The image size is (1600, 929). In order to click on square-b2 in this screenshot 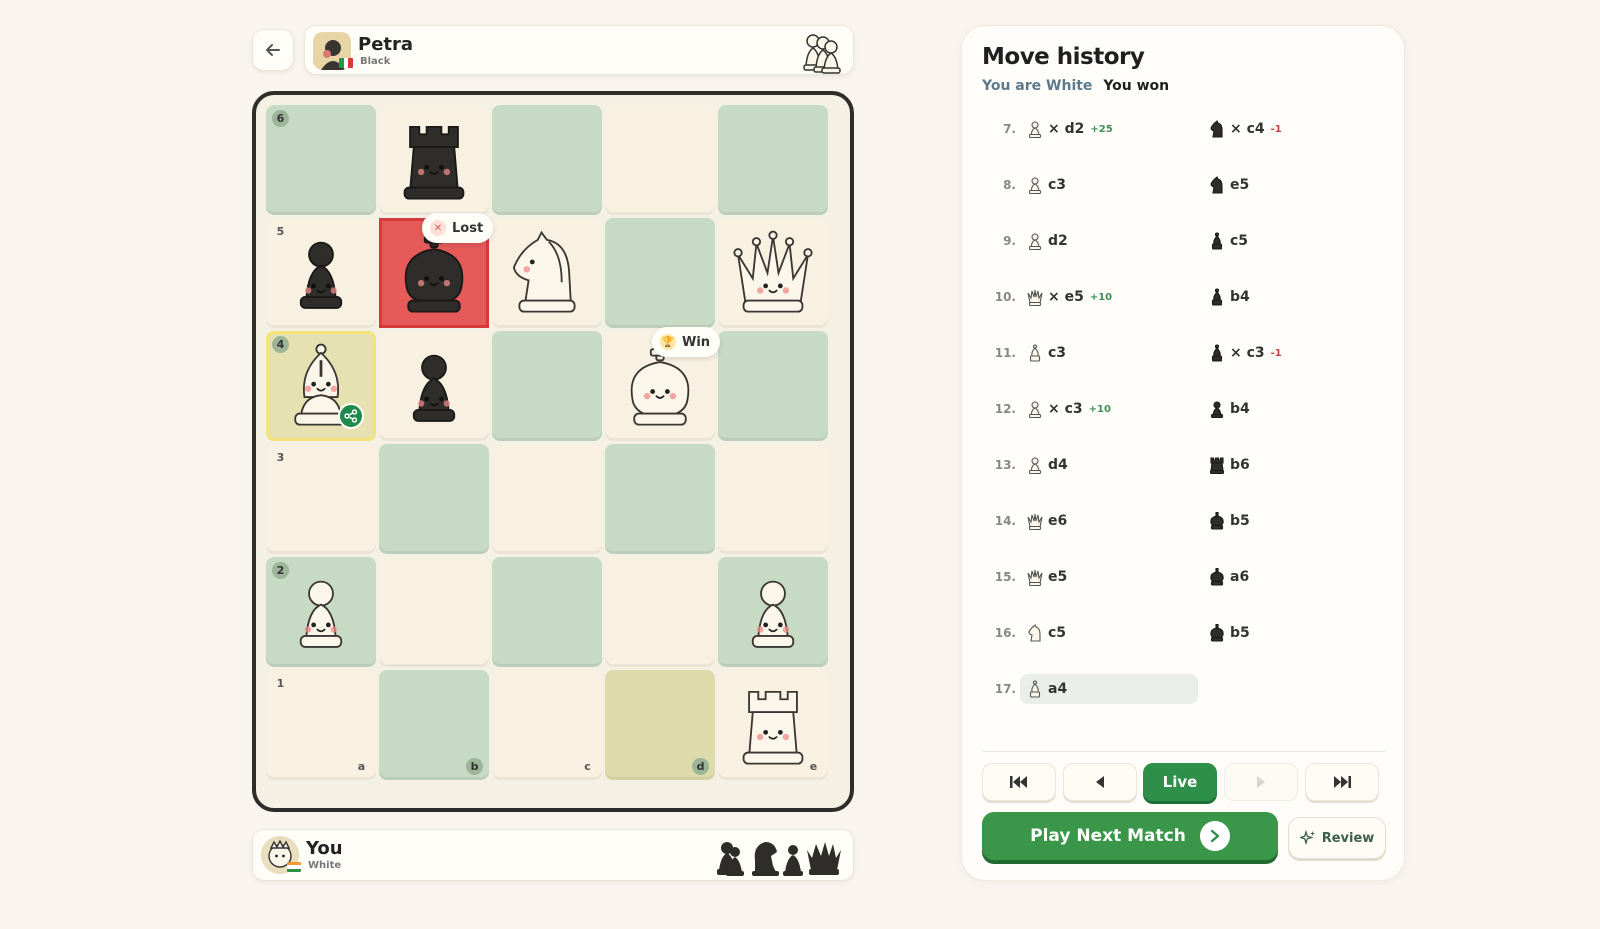, I will do `click(434, 612)`.